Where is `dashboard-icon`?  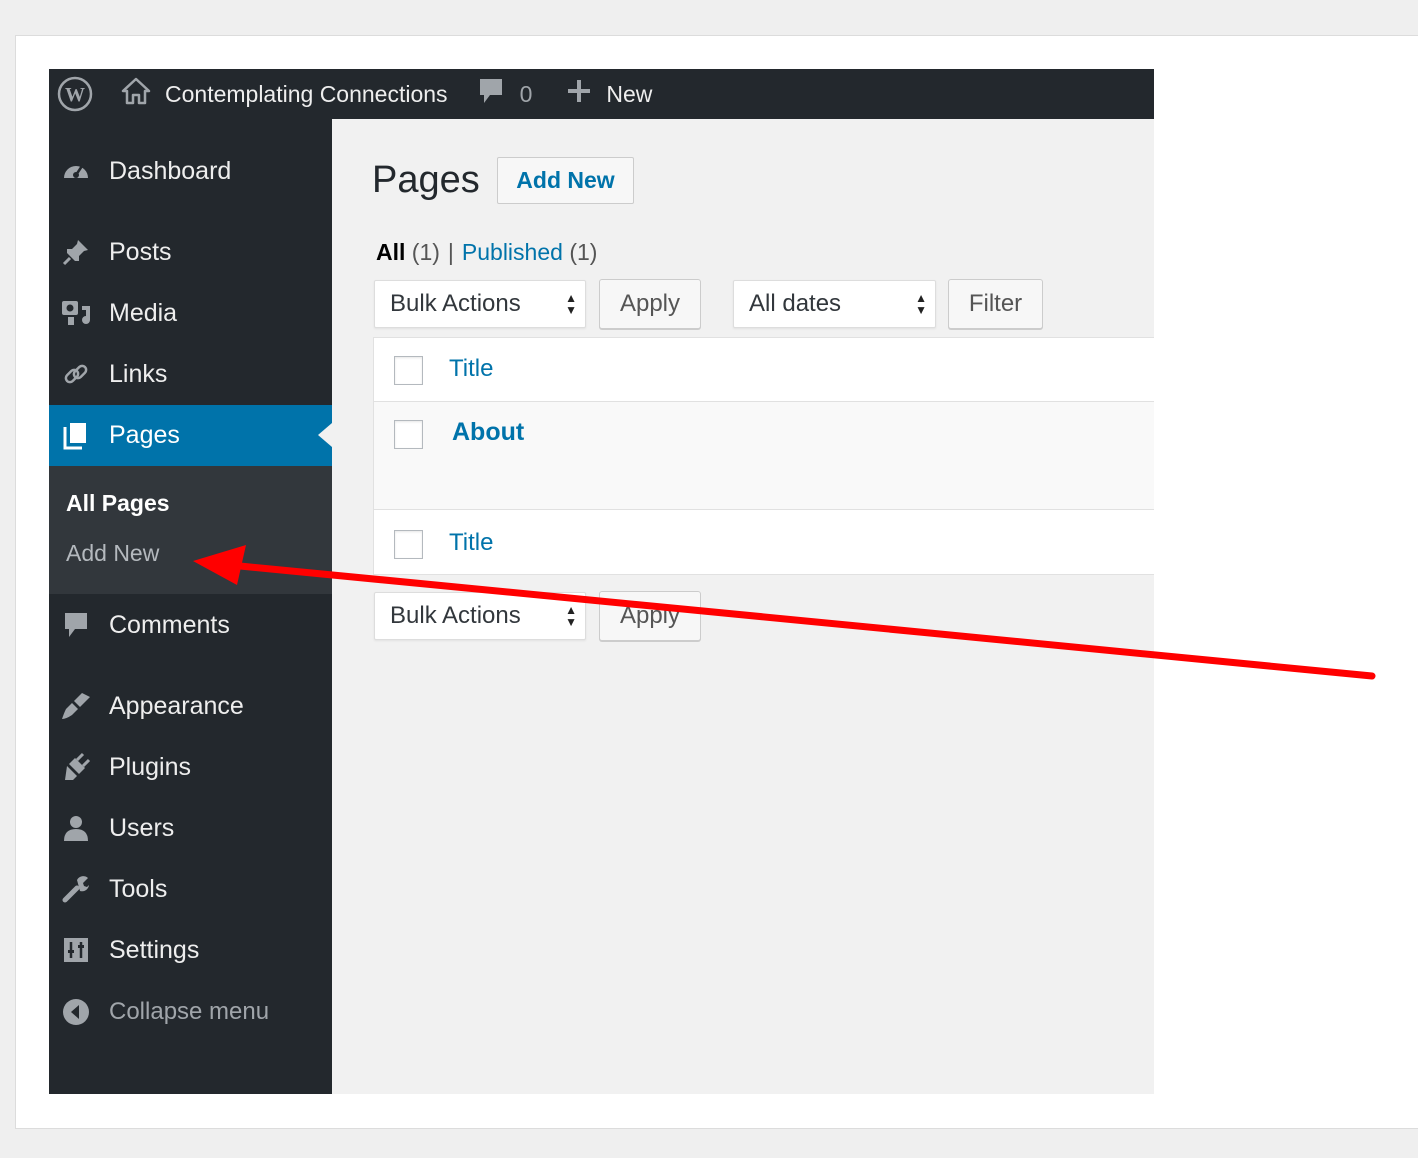 dashboard-icon is located at coordinates (76, 171).